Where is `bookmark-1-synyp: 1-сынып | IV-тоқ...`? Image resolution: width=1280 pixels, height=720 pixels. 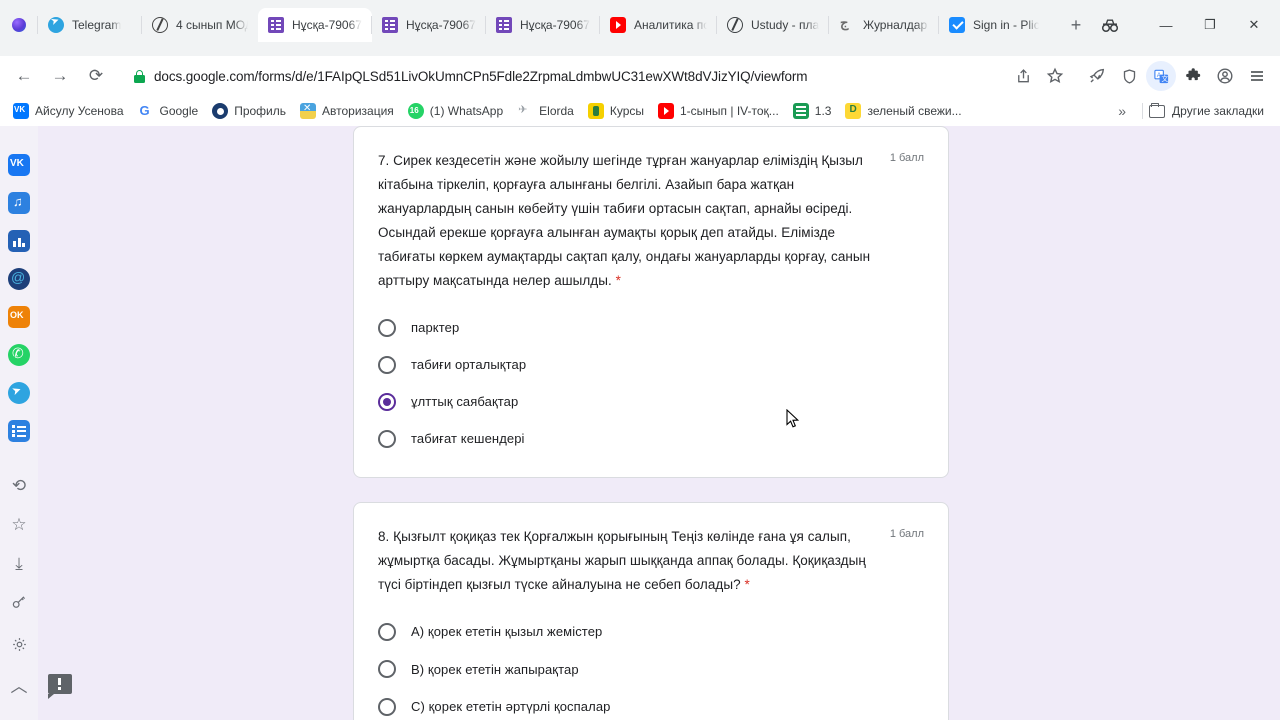 bookmark-1-synyp: 1-сынып | IV-тоқ... is located at coordinates (718, 111).